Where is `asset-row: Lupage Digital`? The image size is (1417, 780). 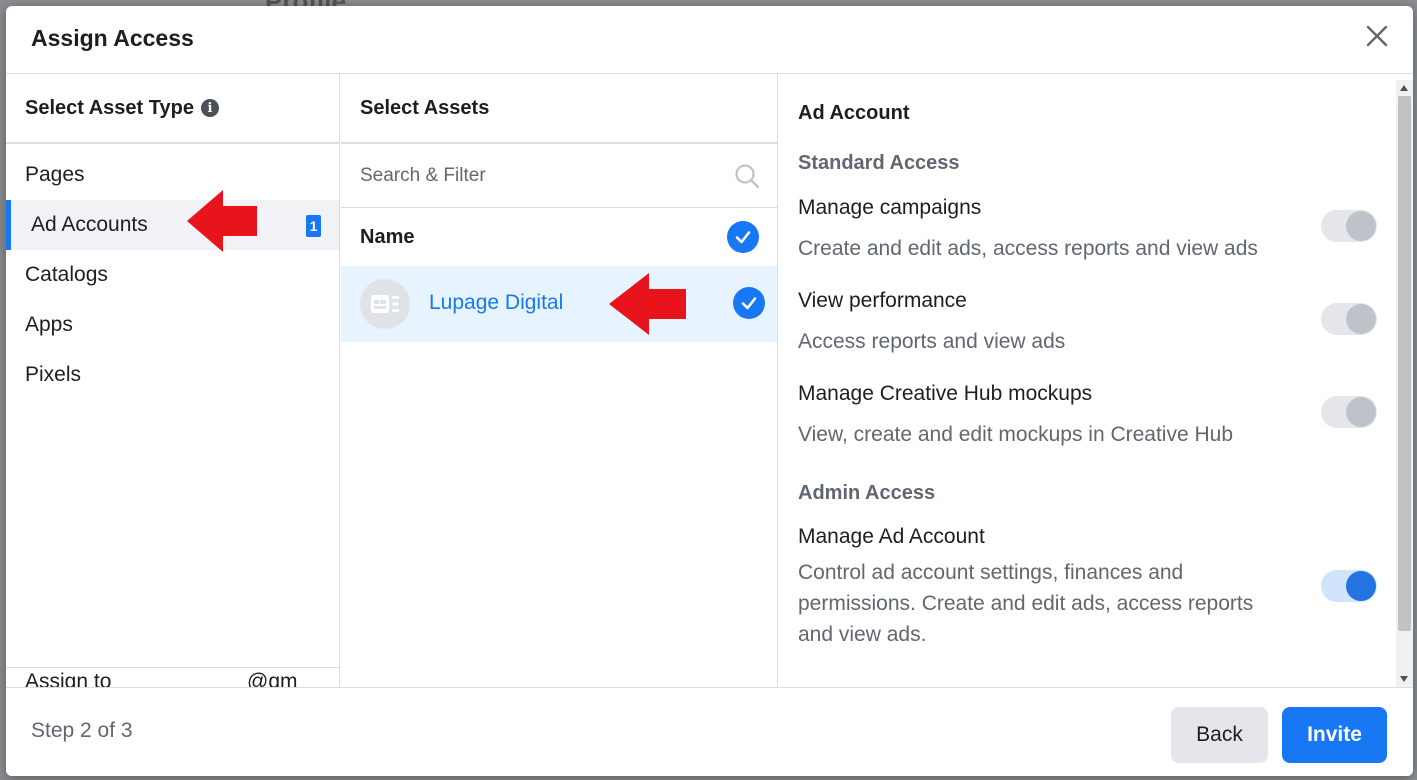
asset-row: Lupage Digital is located at coordinates (559, 304).